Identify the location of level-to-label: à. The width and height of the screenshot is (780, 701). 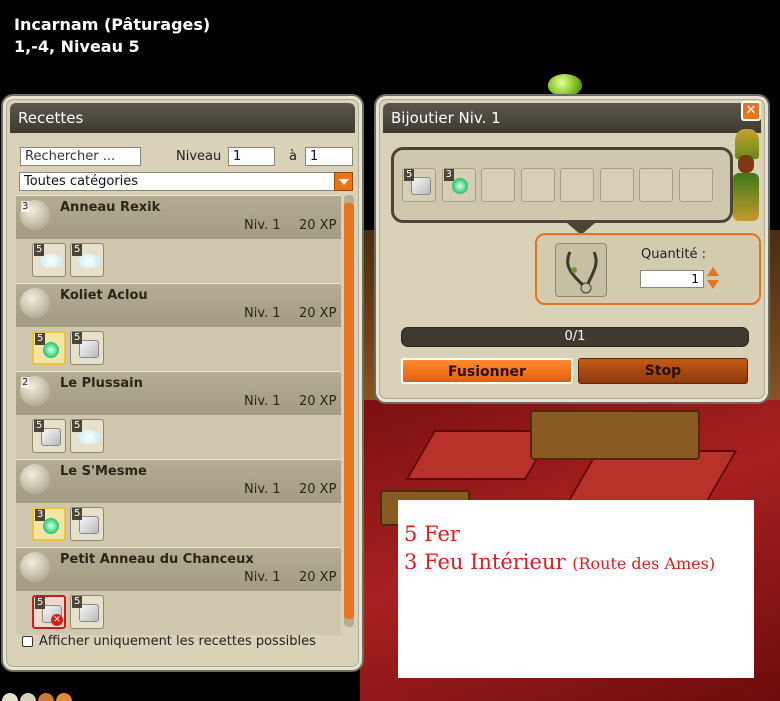
(293, 156).